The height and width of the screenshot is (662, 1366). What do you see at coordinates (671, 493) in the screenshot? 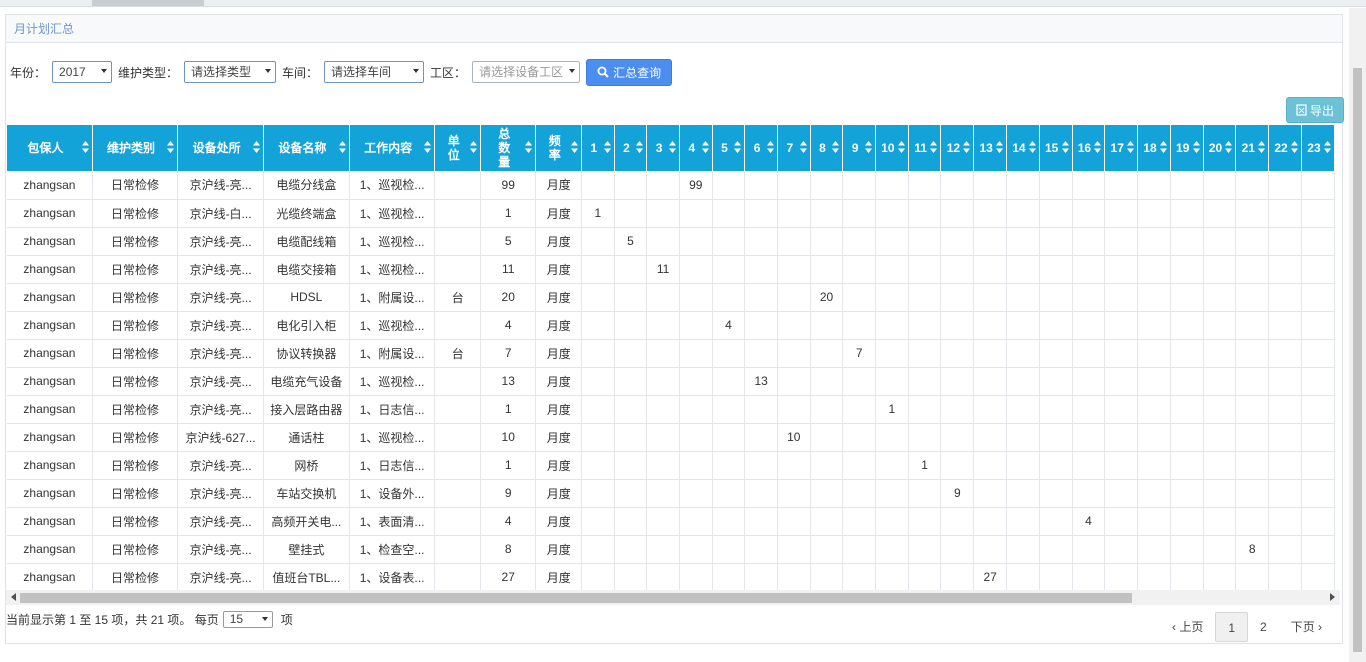
I see `table-row: zhangsan 日常检修 京沪线-亮... 车站交换机 1、设备外... 9 月度 9` at bounding box center [671, 493].